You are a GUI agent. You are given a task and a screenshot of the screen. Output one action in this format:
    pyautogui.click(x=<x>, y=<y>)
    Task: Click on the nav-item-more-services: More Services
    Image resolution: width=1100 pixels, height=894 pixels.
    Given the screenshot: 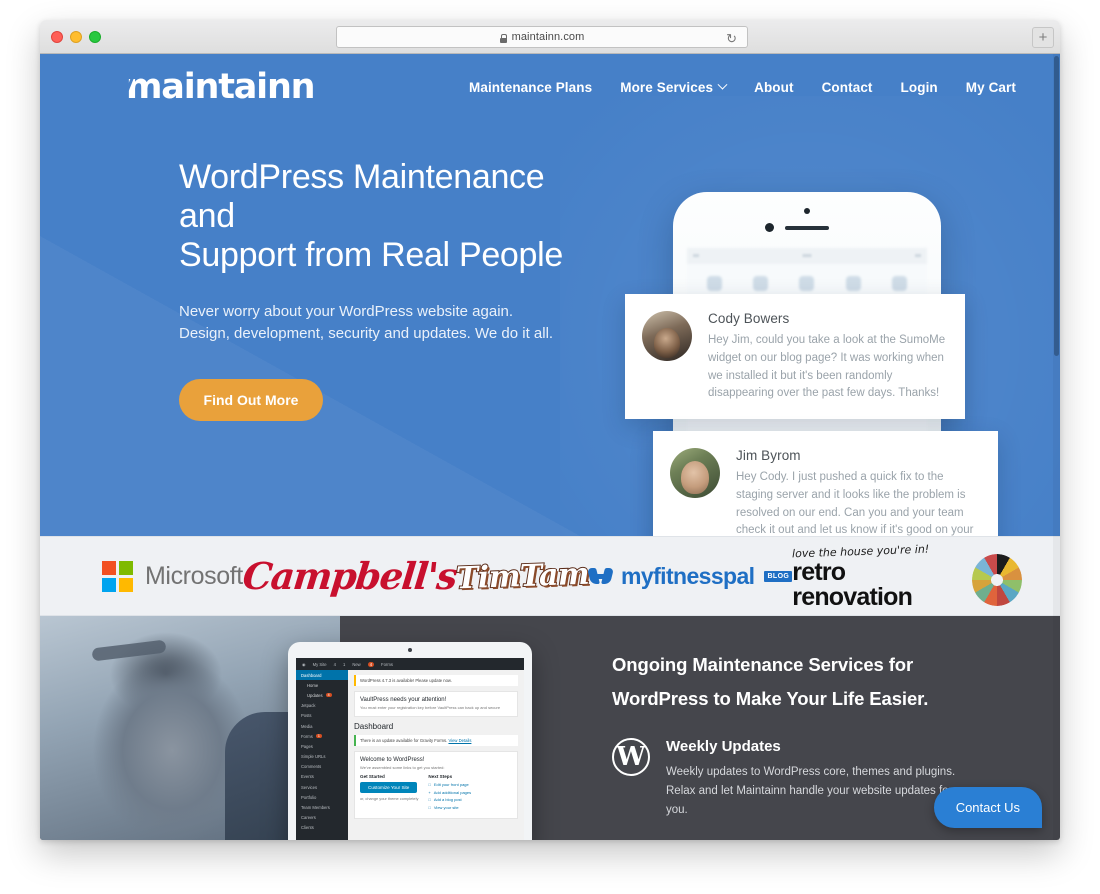 What is the action you would take?
    pyautogui.click(x=674, y=87)
    